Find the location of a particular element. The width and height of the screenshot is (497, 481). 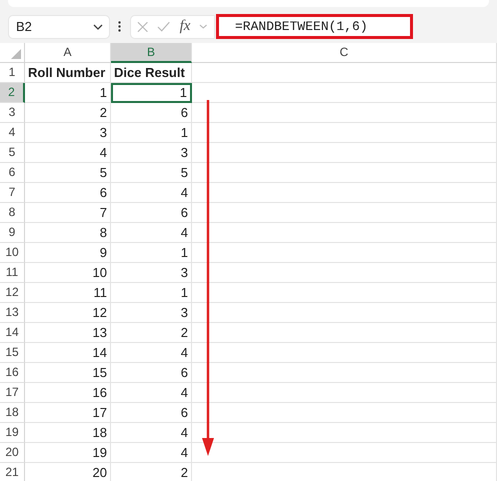

row-header: 4 is located at coordinates (12, 133).